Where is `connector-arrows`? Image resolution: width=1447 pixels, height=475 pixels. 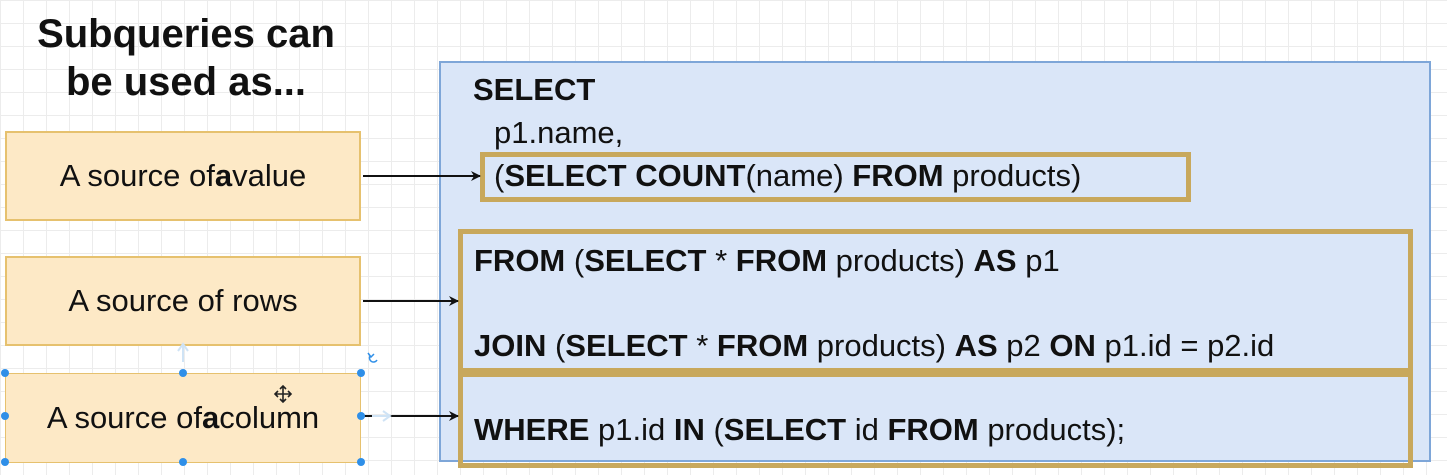
connector-arrows is located at coordinates (329, 296).